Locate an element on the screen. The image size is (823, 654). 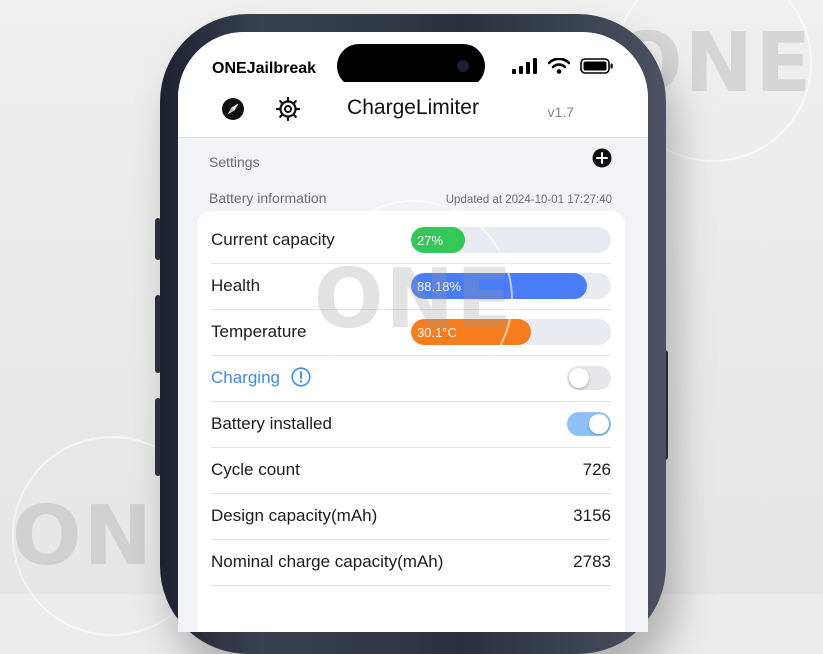
updated-timestamp: Updated at 2024-10-01 17:27:40 is located at coordinates (528, 200).